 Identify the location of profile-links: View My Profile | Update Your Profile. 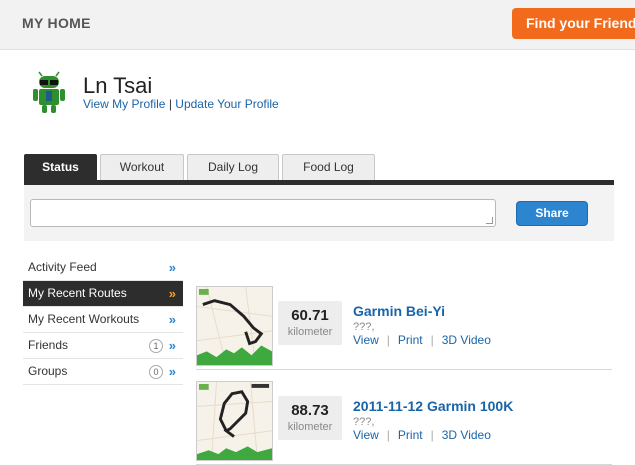
(181, 104).